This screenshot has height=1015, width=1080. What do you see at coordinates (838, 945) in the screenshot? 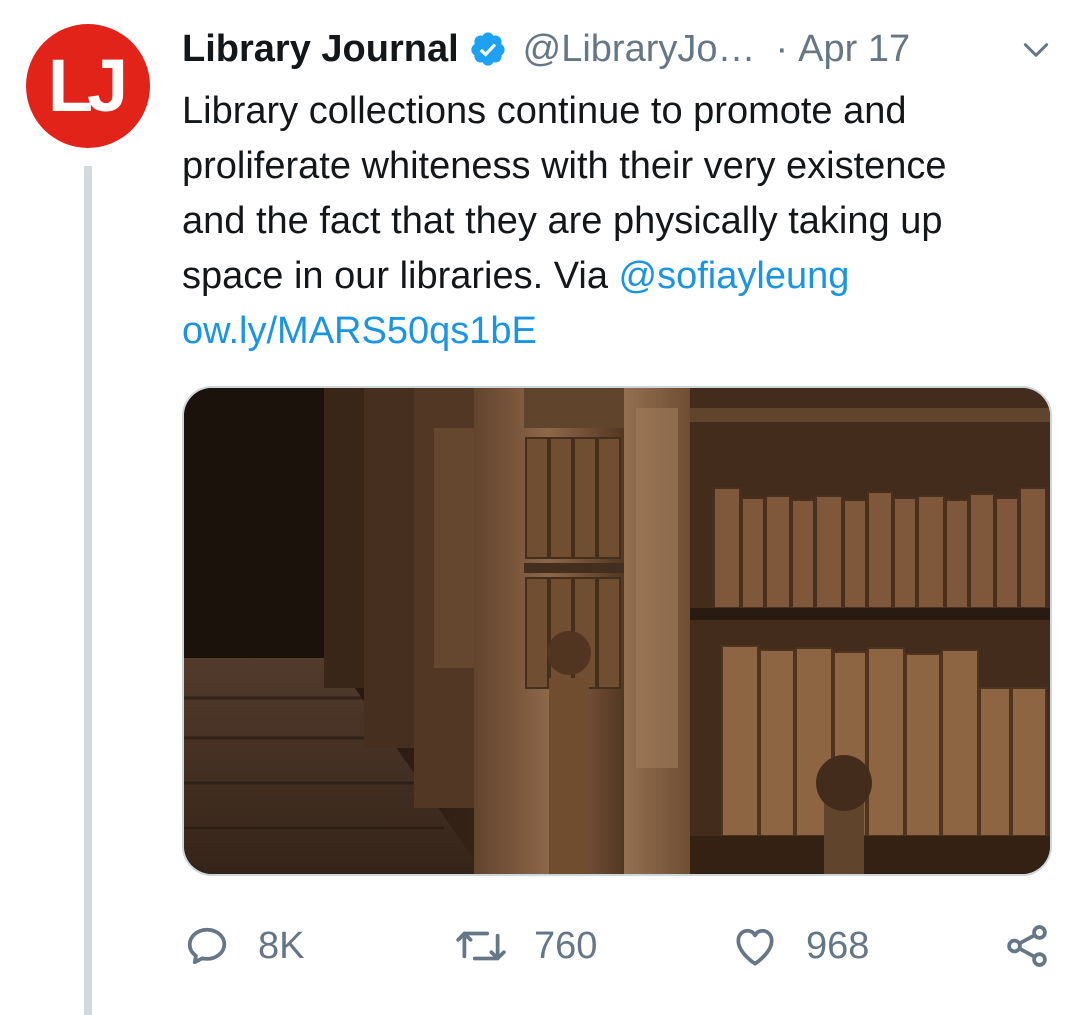
I see `like-count: 968` at bounding box center [838, 945].